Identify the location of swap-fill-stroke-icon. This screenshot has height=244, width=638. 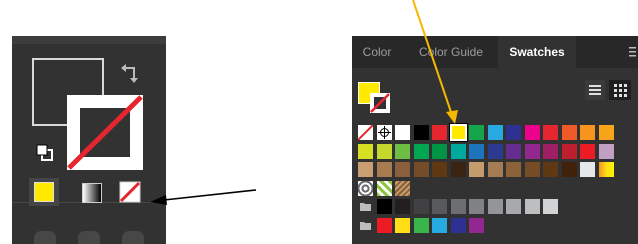
(131, 74).